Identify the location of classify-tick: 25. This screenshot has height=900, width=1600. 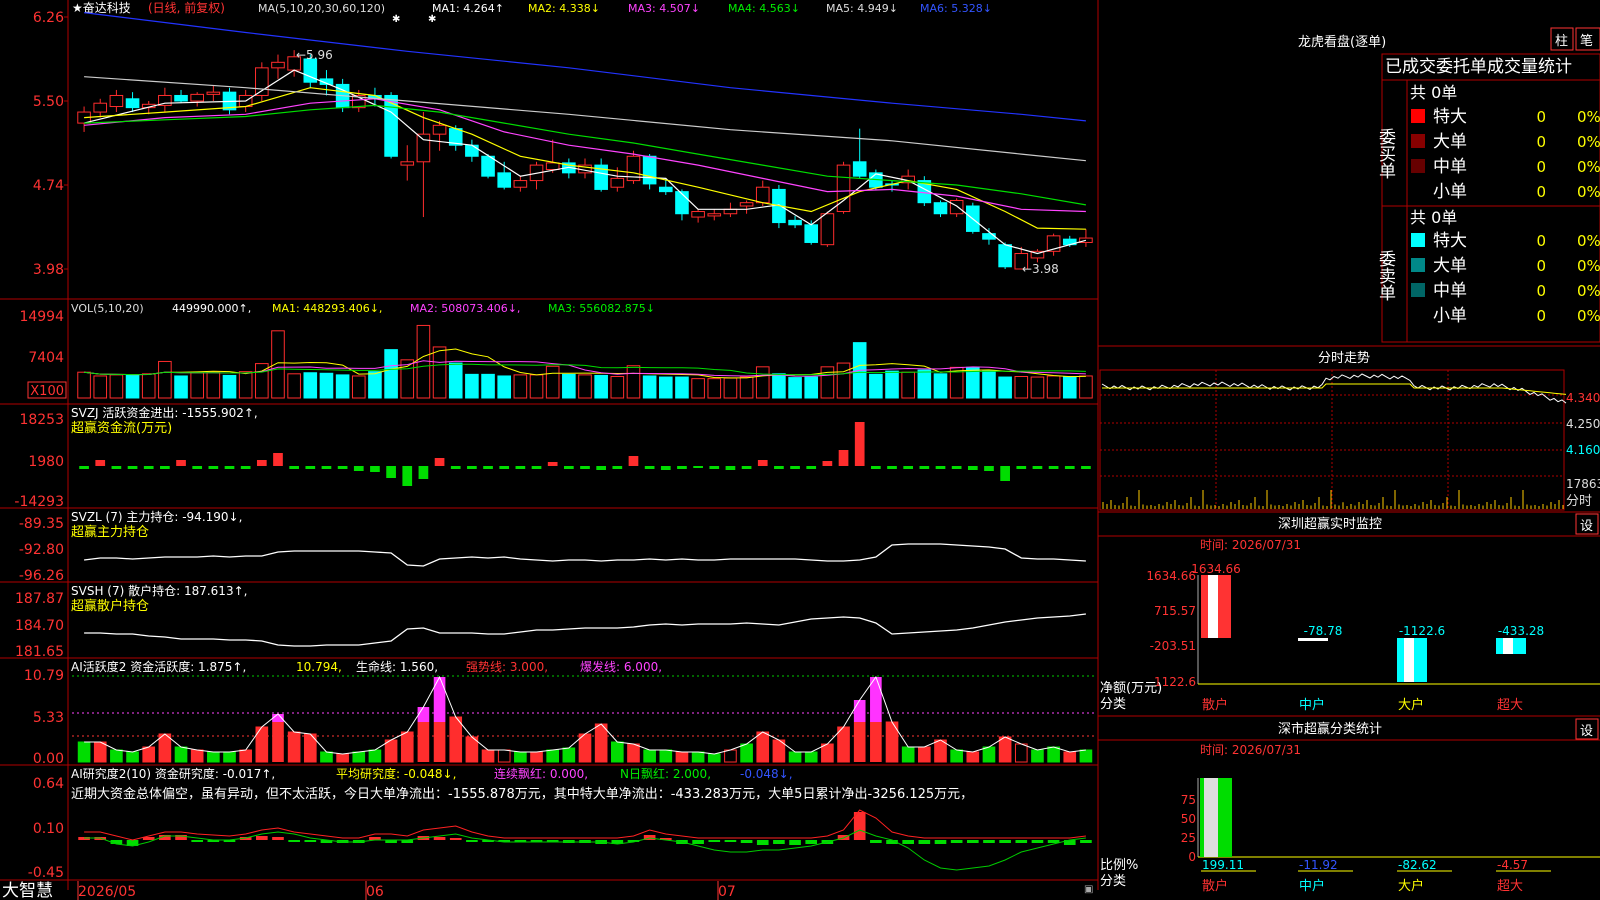
(1188, 838).